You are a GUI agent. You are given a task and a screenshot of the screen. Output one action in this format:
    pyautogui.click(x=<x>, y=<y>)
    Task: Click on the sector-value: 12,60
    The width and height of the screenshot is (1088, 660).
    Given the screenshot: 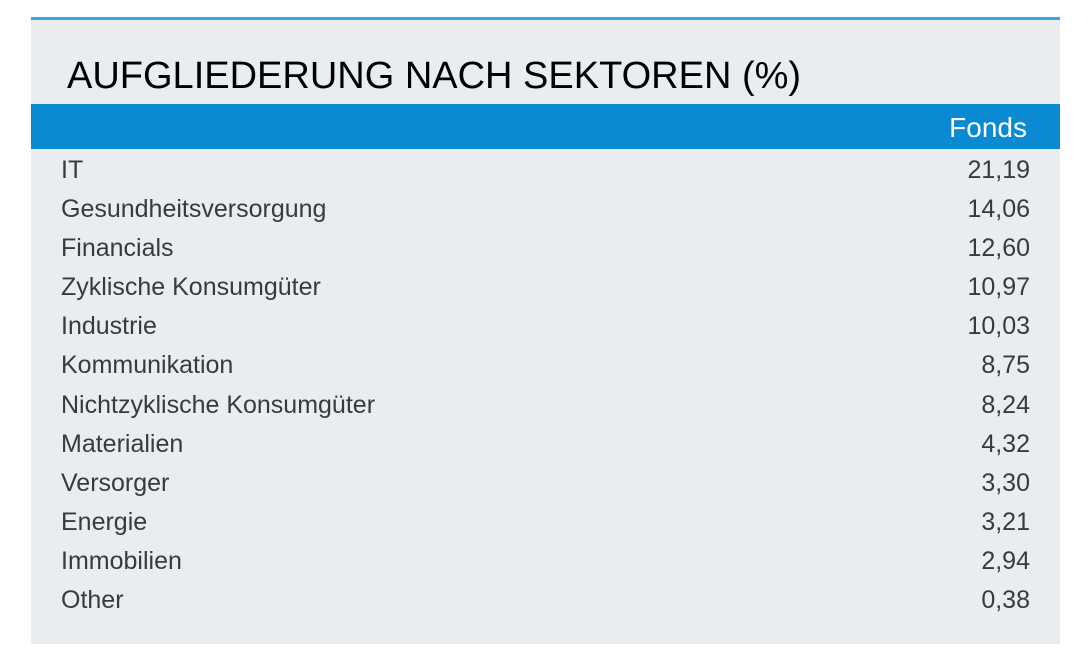 What is the action you would take?
    pyautogui.click(x=998, y=248)
    